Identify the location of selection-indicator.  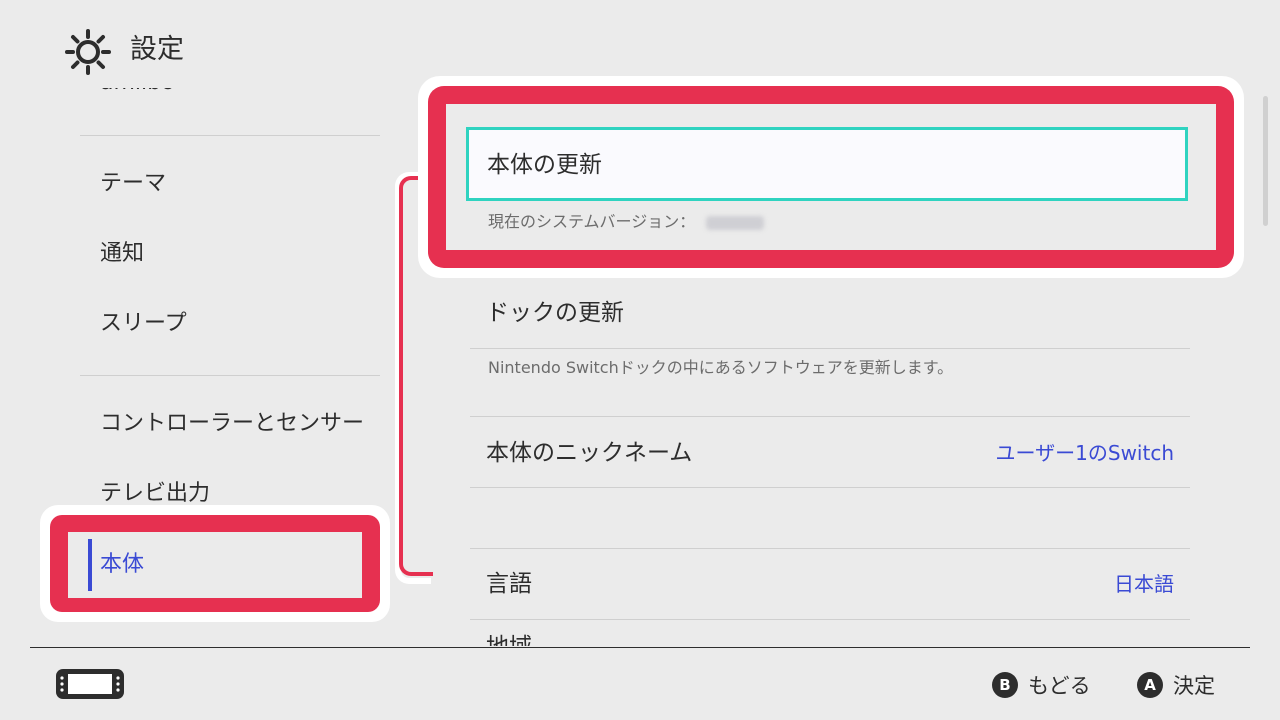
(90, 565).